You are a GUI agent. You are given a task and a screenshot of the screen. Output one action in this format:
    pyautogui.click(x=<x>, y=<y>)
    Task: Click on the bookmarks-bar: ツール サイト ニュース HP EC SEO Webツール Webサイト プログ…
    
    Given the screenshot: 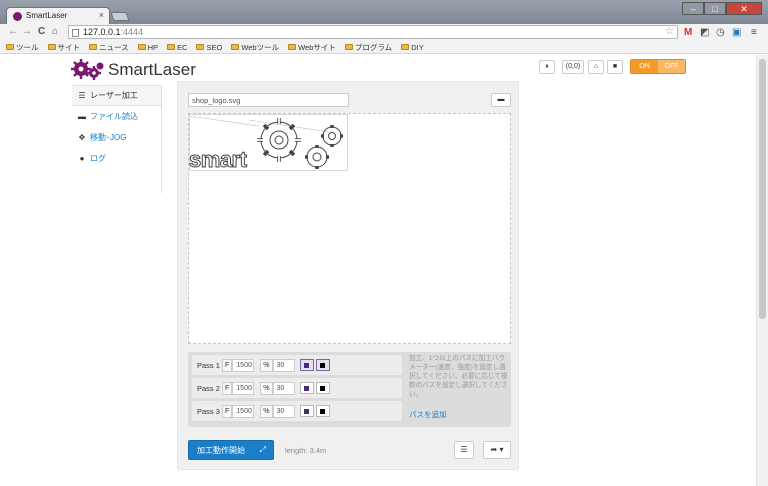 What is the action you would take?
    pyautogui.click(x=384, y=47)
    